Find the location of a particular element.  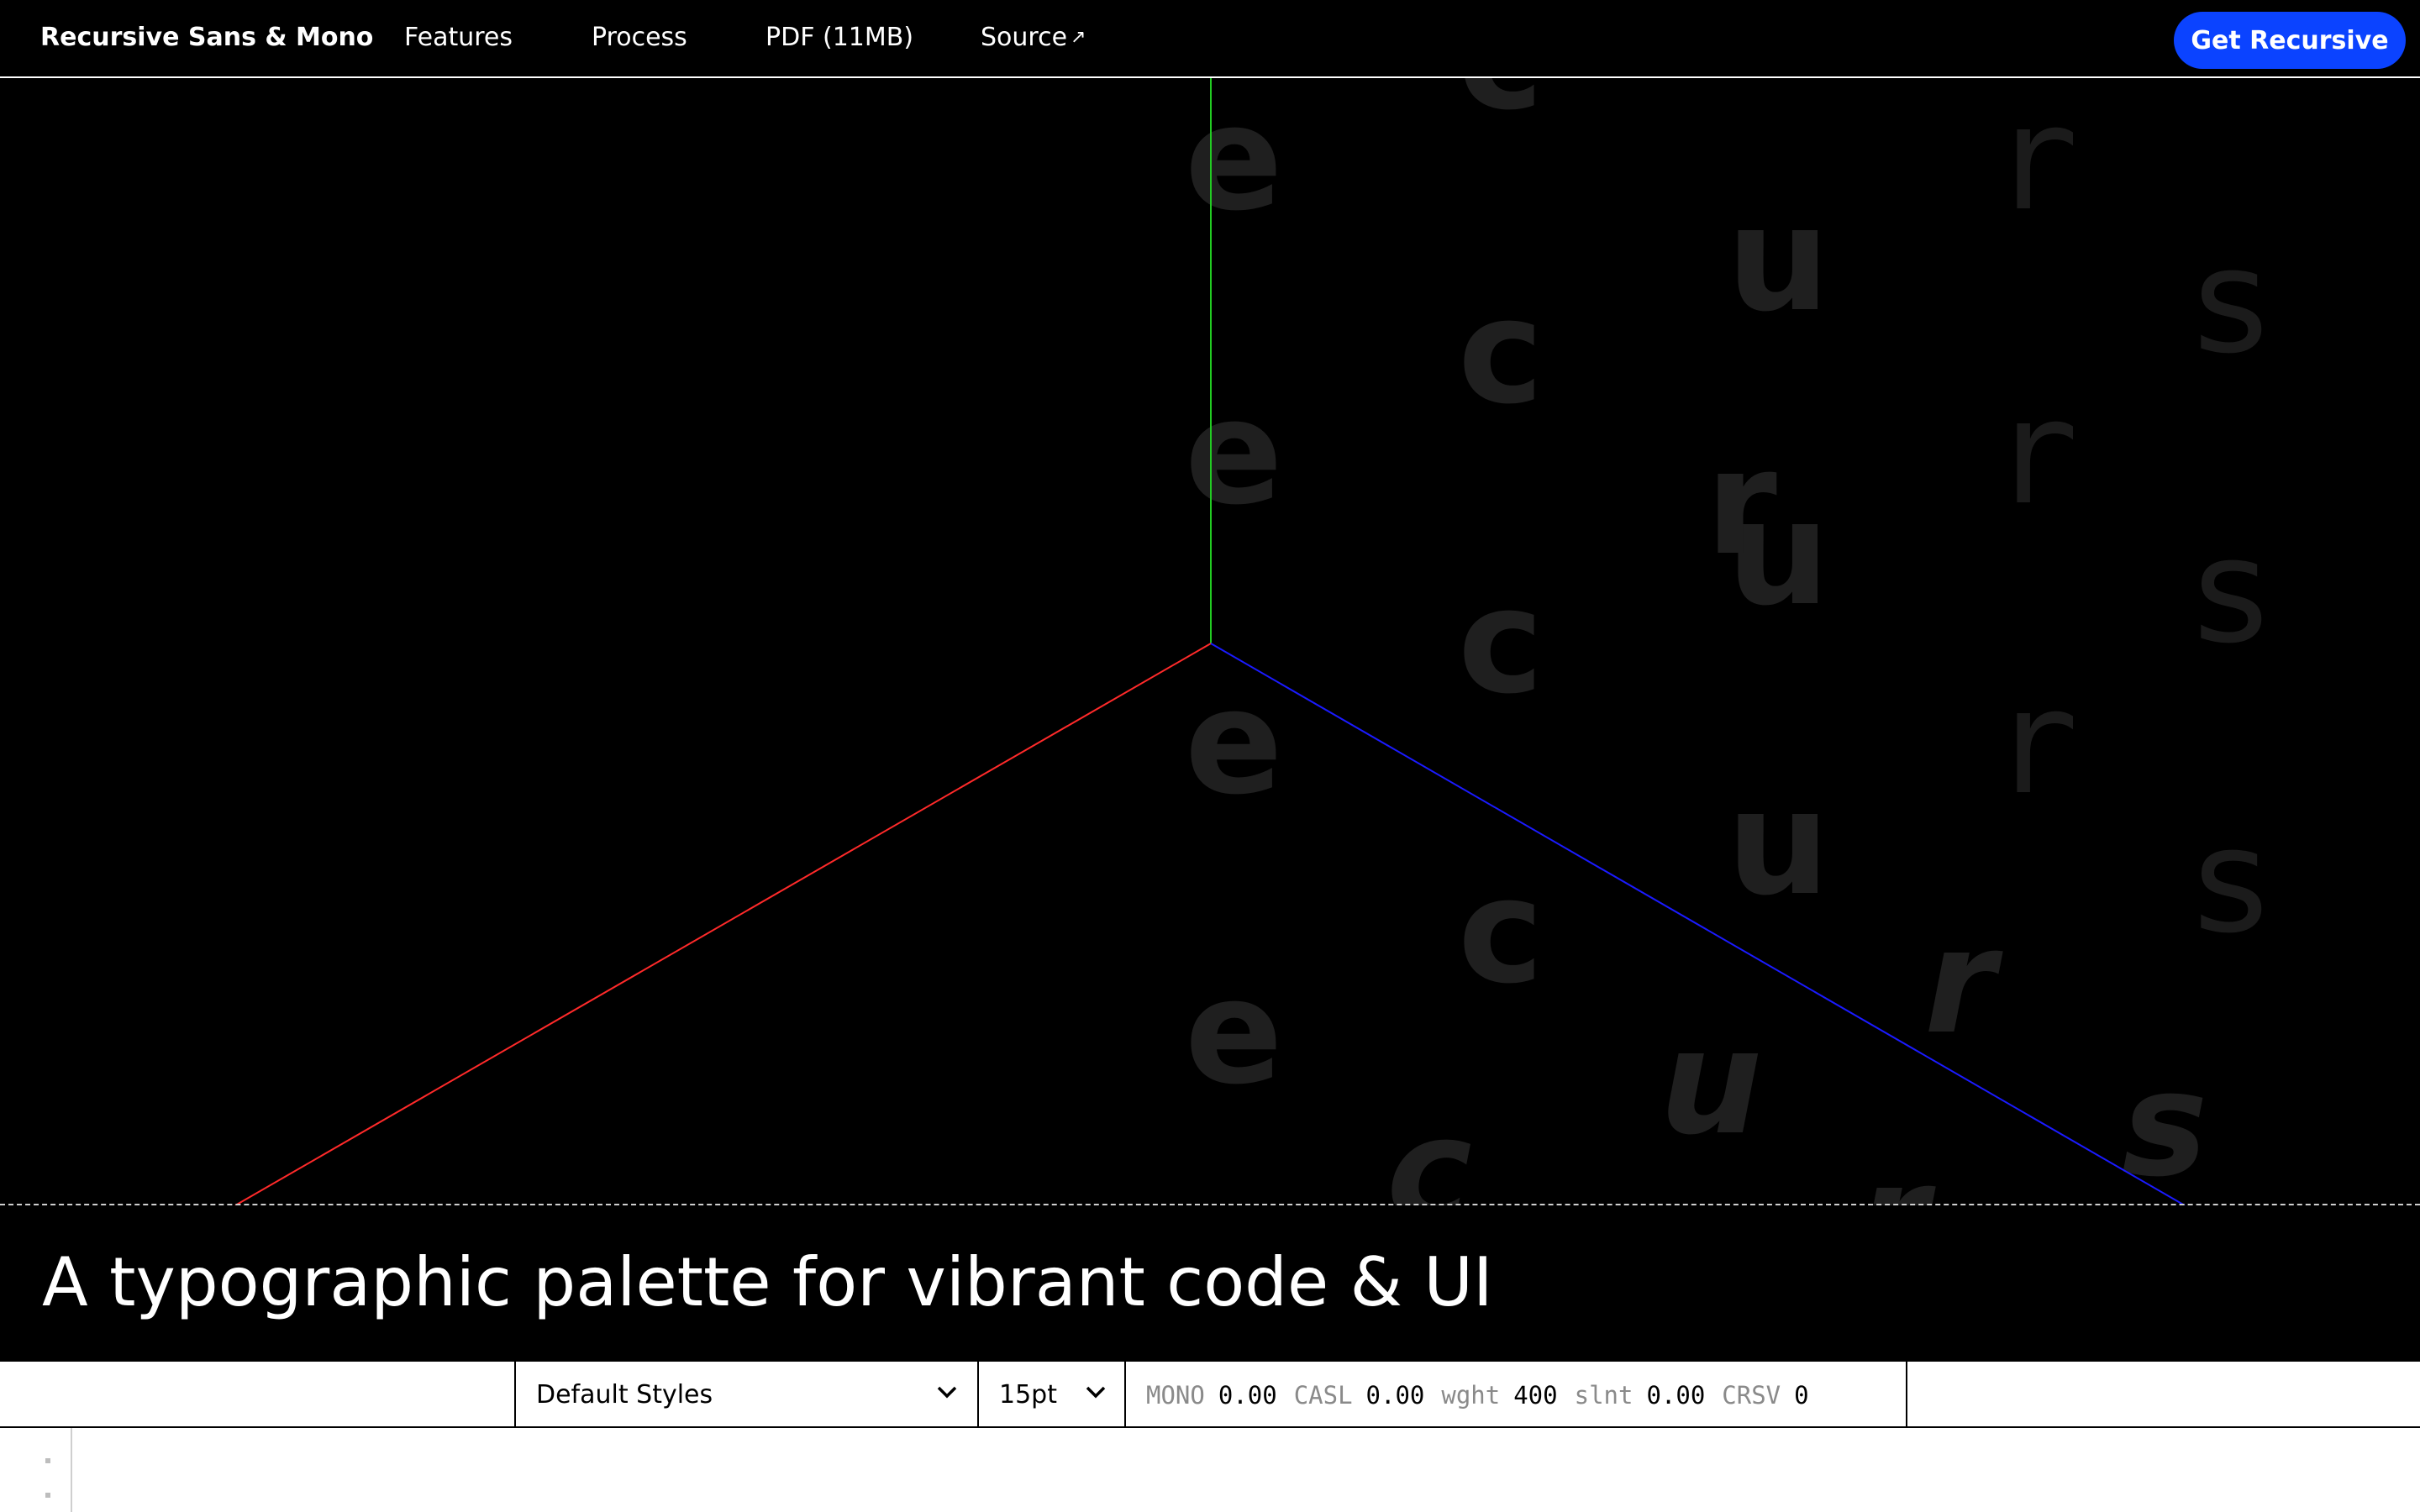

axis-label: CRSV is located at coordinates (1751, 1395).